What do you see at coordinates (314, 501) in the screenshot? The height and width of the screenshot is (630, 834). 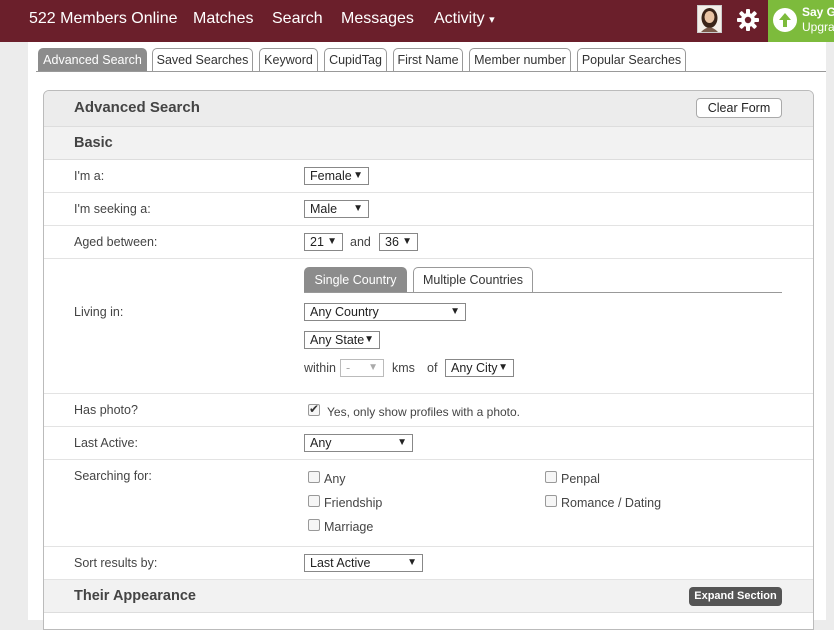 I see `friendship-checkbox` at bounding box center [314, 501].